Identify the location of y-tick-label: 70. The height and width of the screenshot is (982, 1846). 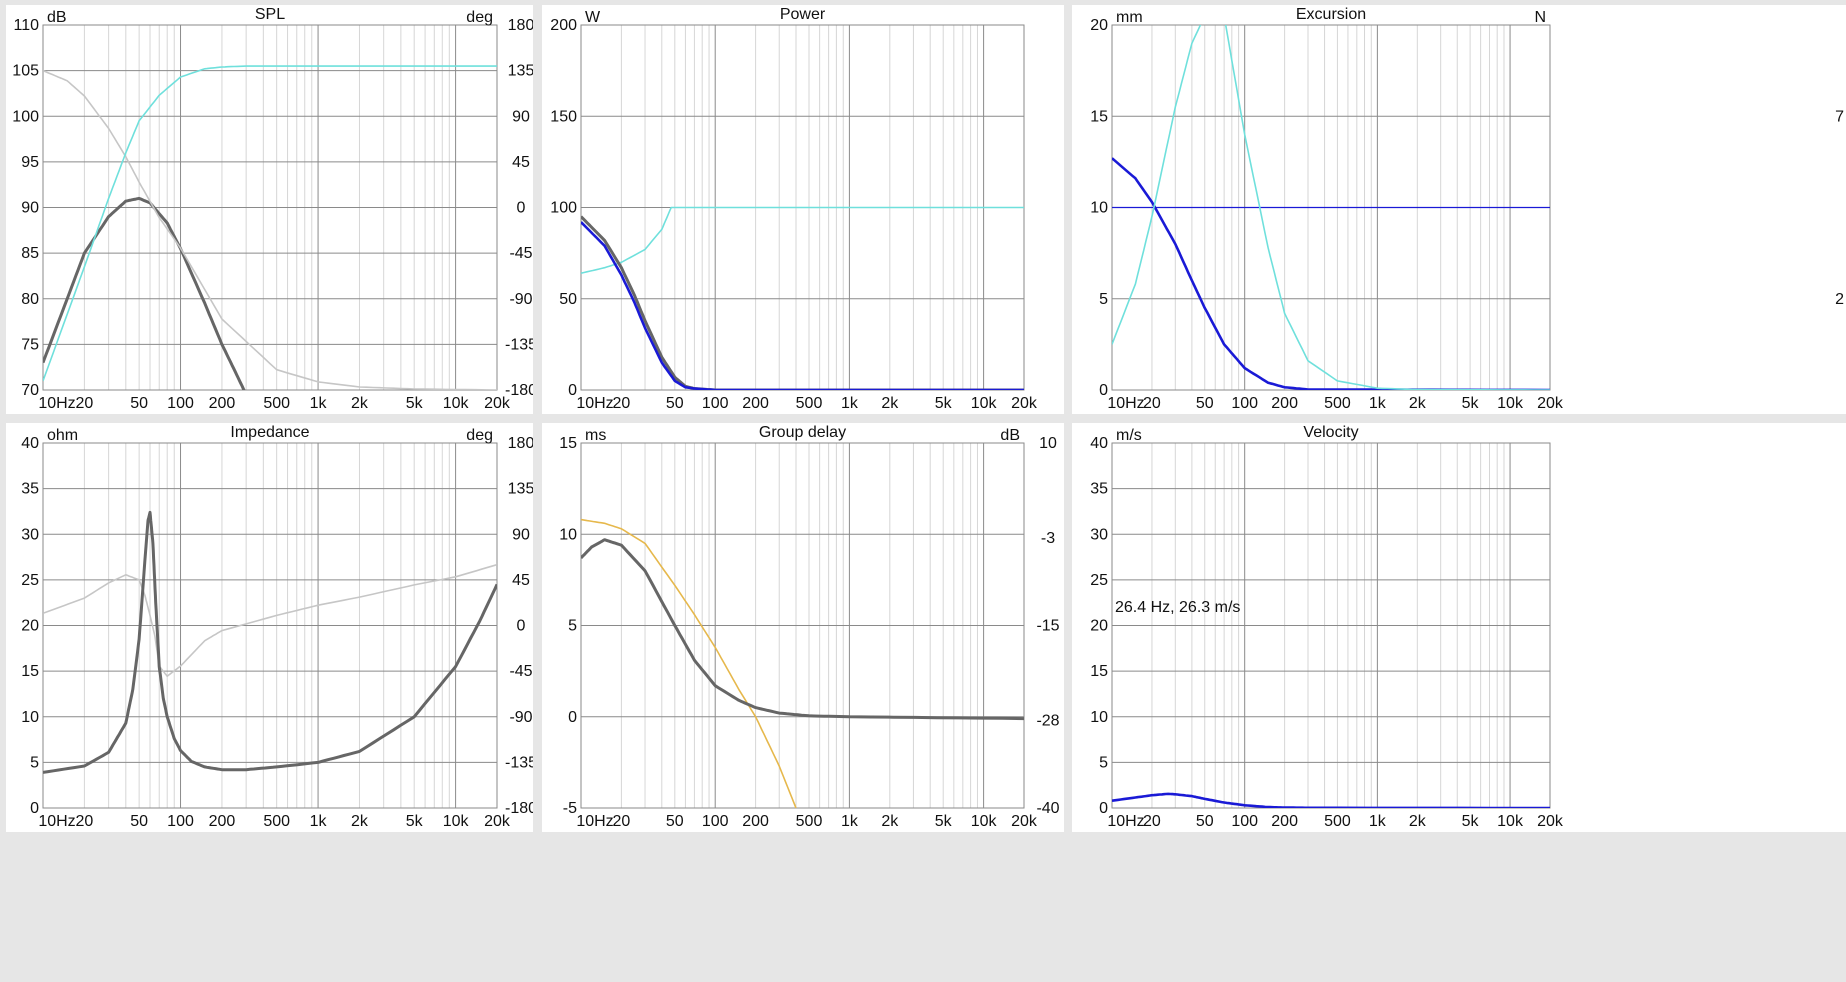
(30, 390).